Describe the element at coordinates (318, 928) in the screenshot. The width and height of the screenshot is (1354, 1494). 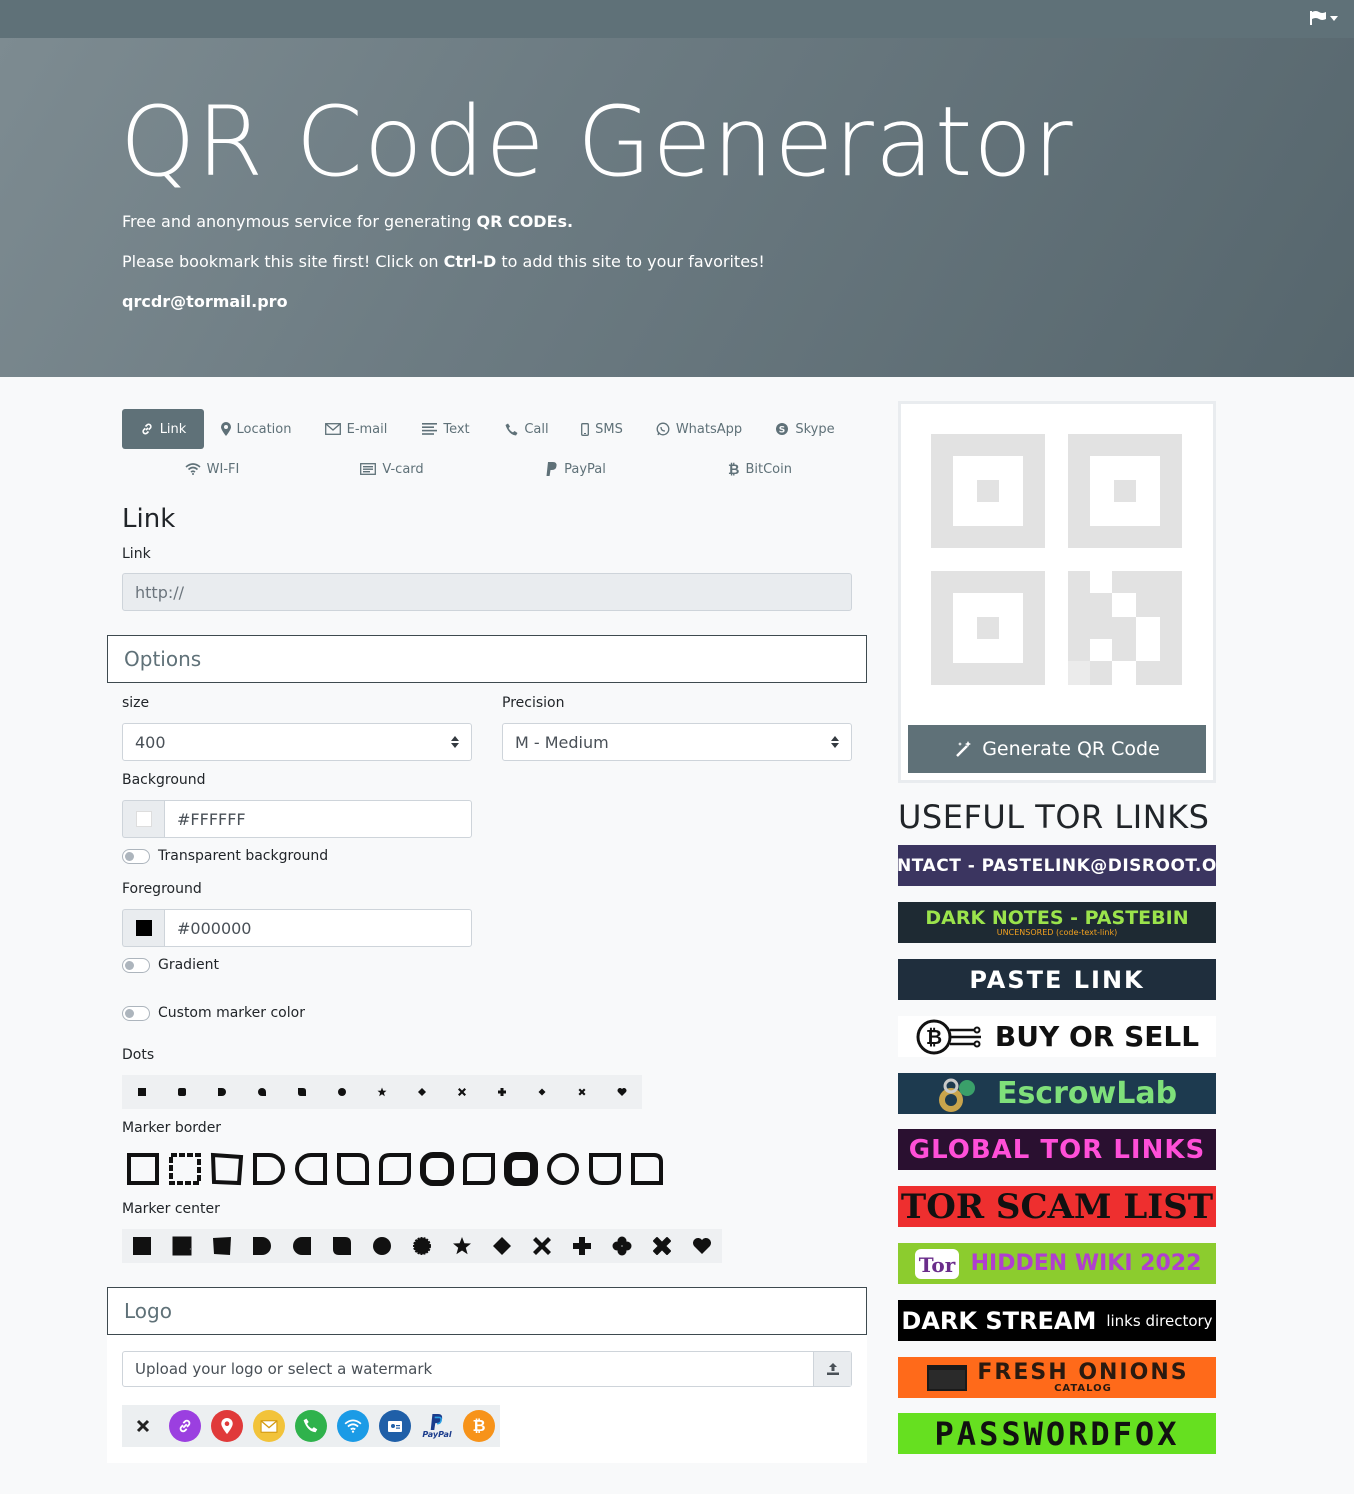
I see `foreground-color-input: #000000` at that location.